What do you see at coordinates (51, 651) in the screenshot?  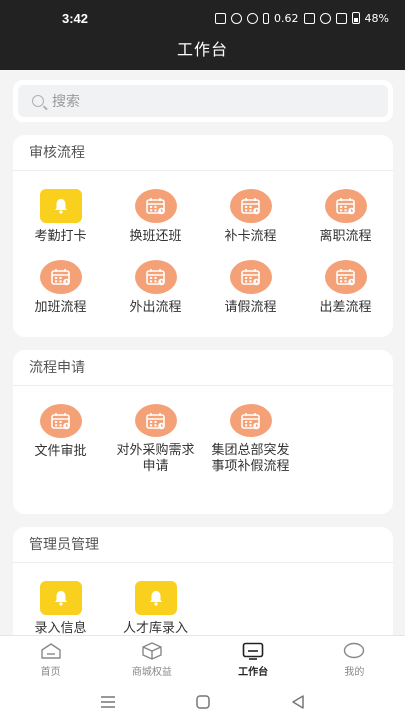 I see `home-icon` at bounding box center [51, 651].